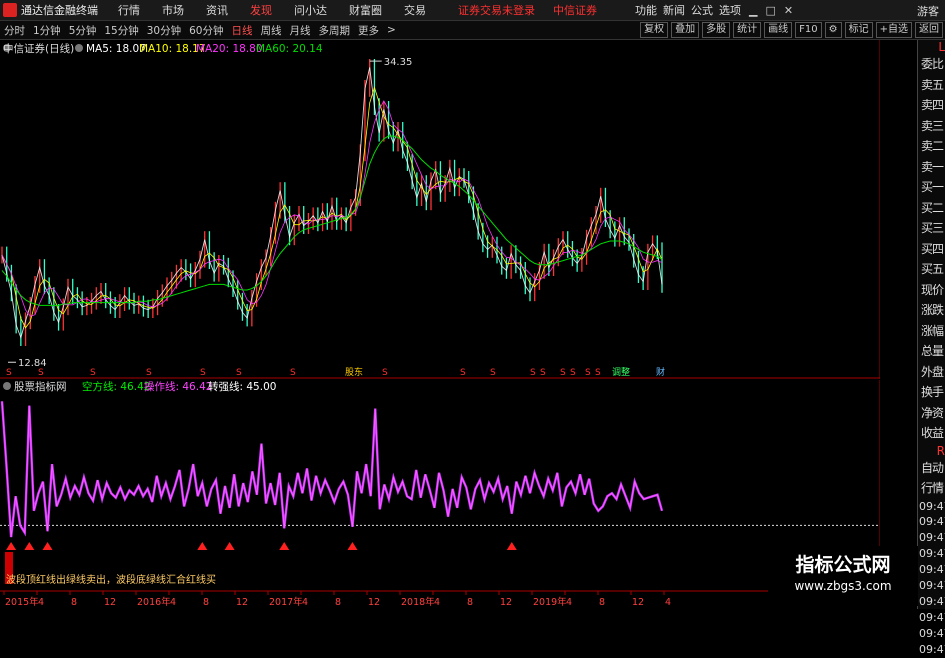 Image resolution: width=945 pixels, height=658 pixels. What do you see at coordinates (931, 451) in the screenshot?
I see `sidebar-mid-label: R` at bounding box center [931, 451].